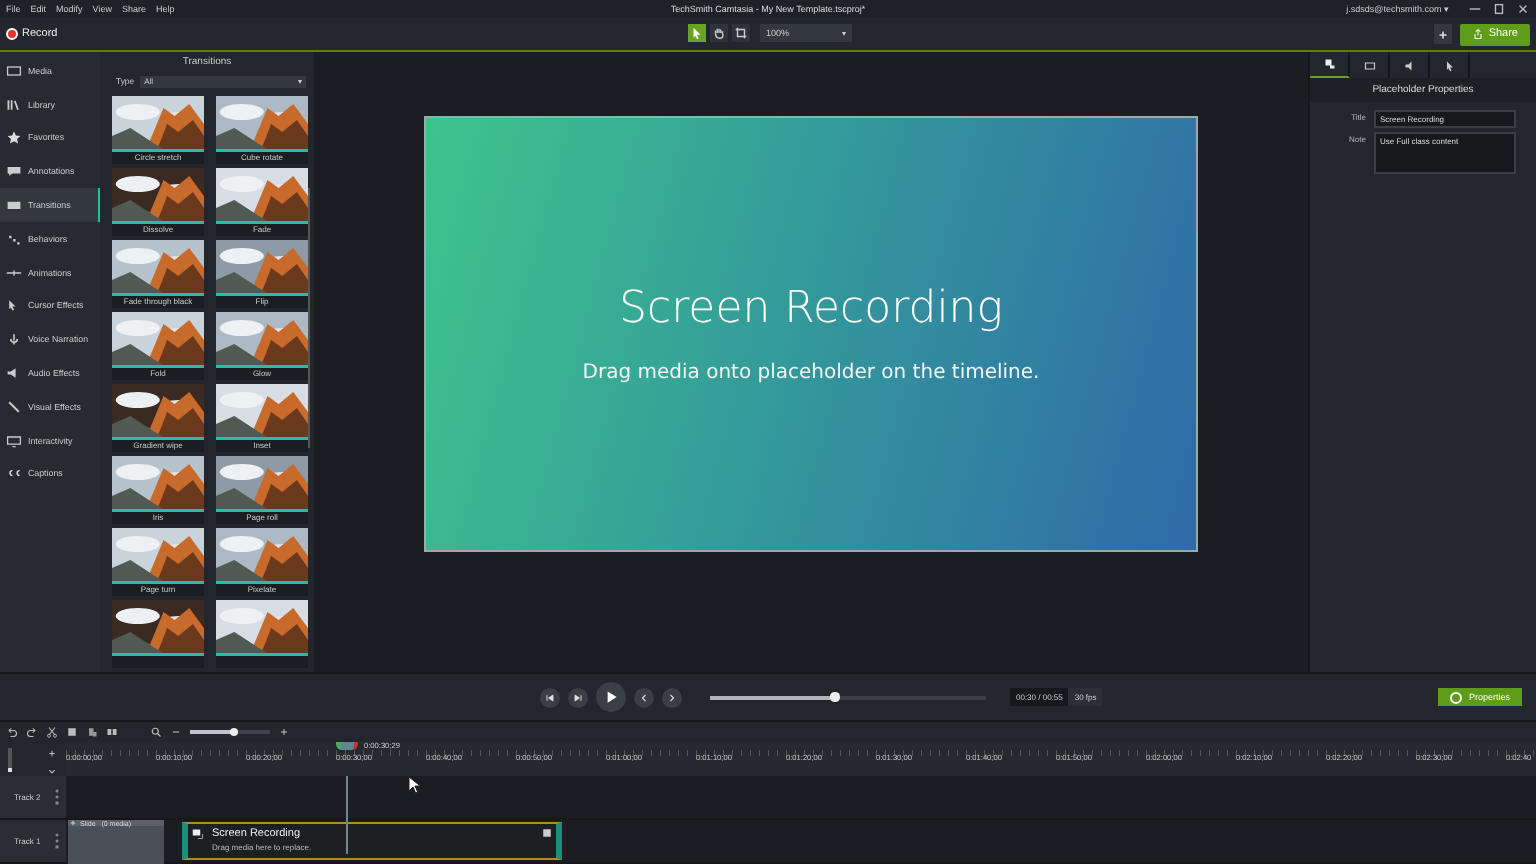 Image resolution: width=1536 pixels, height=864 pixels. Describe the element at coordinates (1523, 9) in the screenshot. I see `close-icon` at that location.